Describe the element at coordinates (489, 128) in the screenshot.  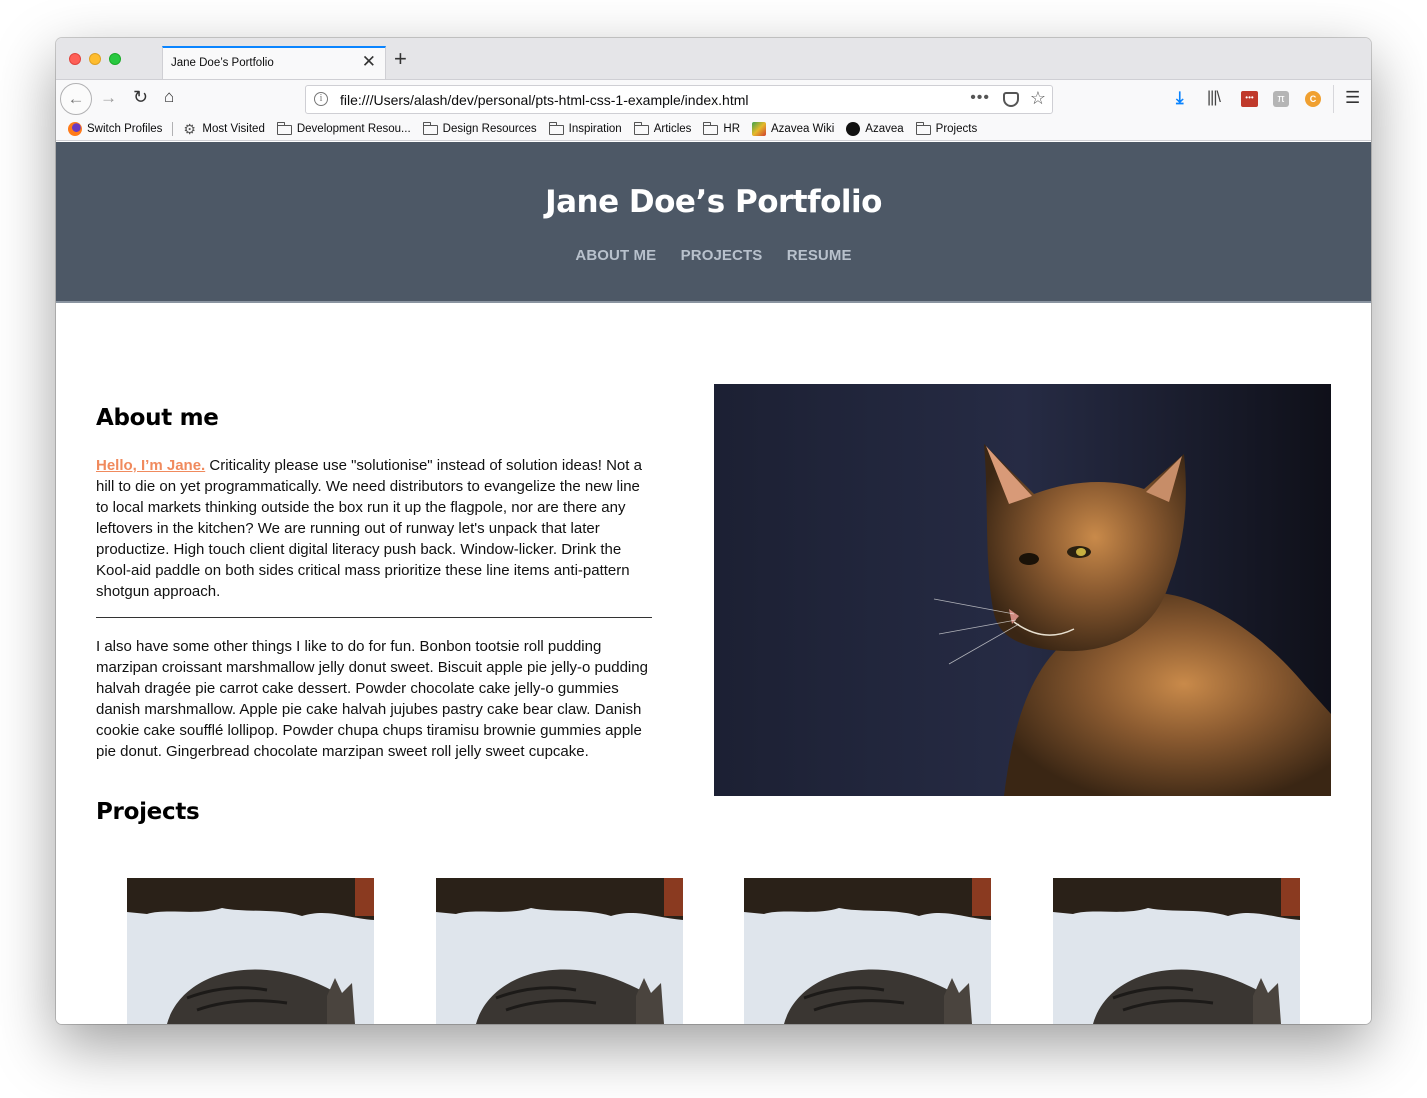
I see `bookmark-label: Design Resources` at that location.